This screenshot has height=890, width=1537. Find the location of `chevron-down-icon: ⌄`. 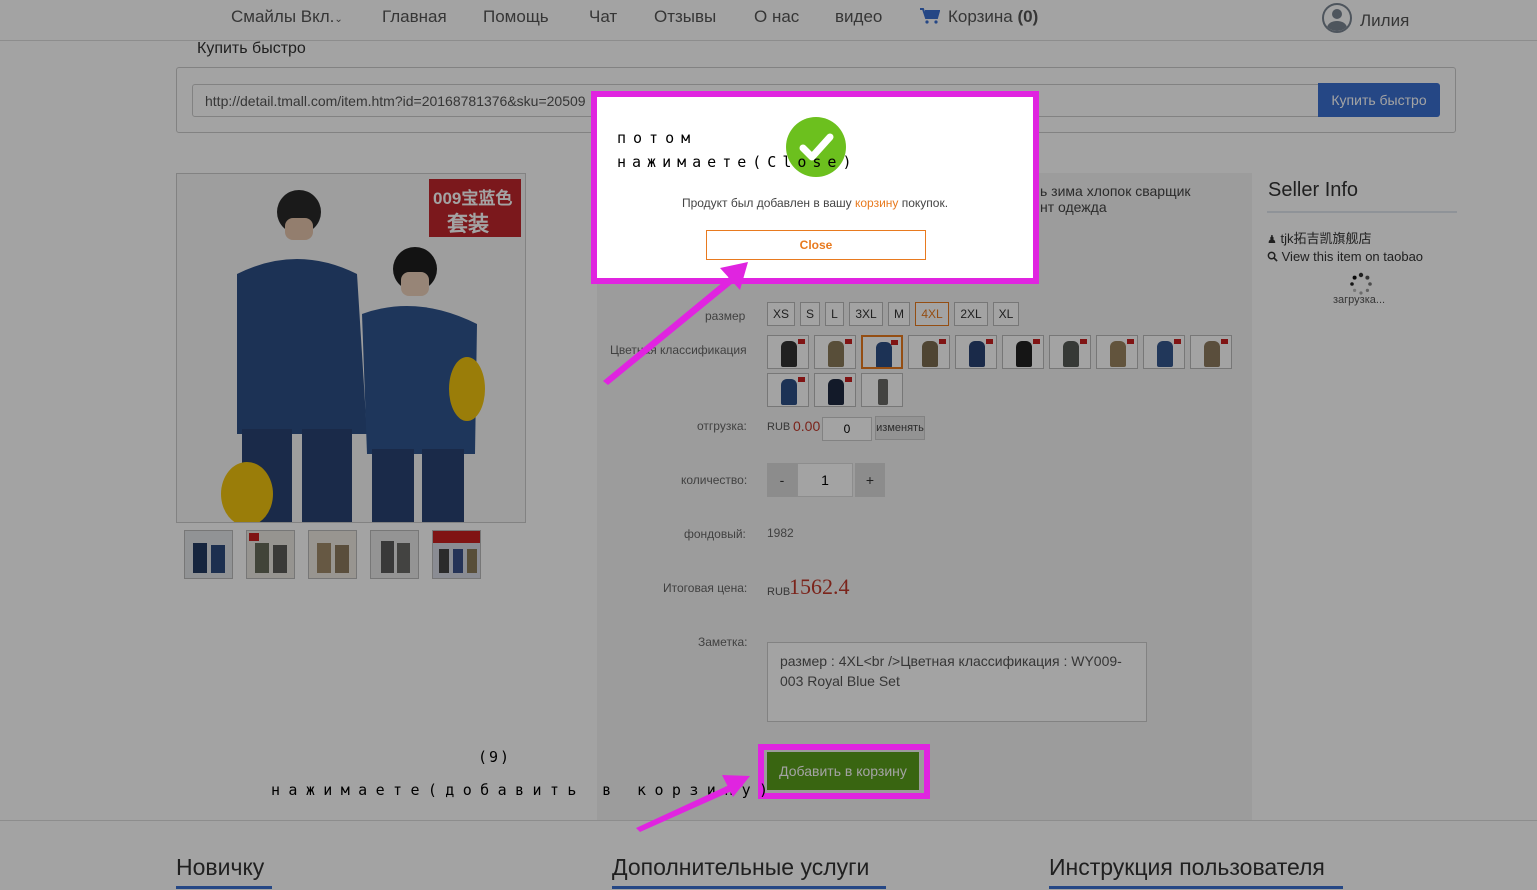

chevron-down-icon: ⌄ is located at coordinates (338, 19).